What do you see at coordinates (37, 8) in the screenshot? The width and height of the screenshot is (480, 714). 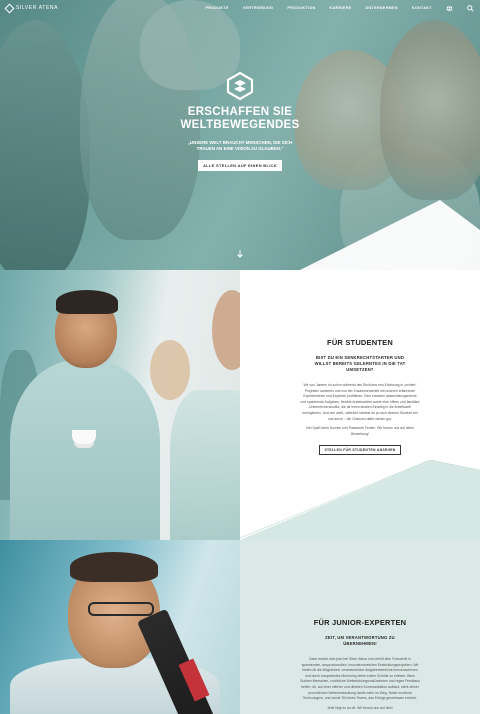 I see `brand-name: SILVER ATENA` at bounding box center [37, 8].